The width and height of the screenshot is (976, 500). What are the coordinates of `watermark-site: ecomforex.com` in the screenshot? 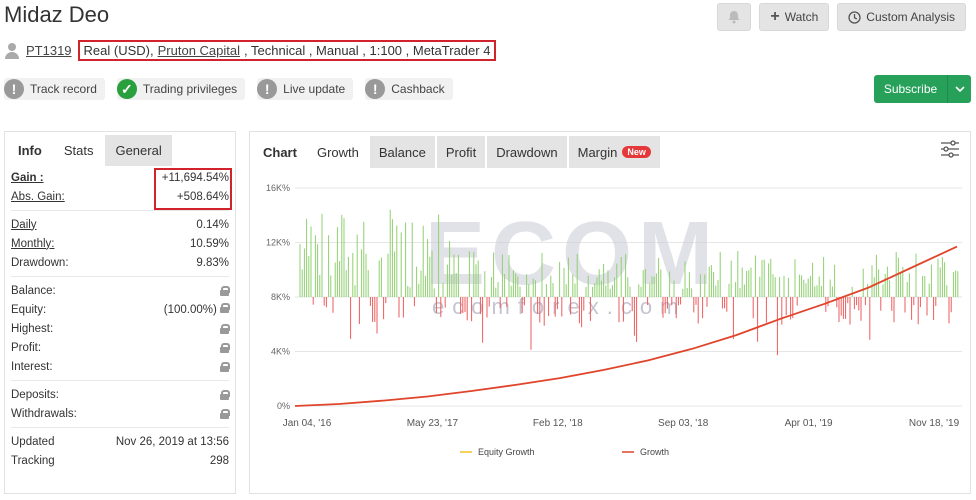 It's located at (559, 306).